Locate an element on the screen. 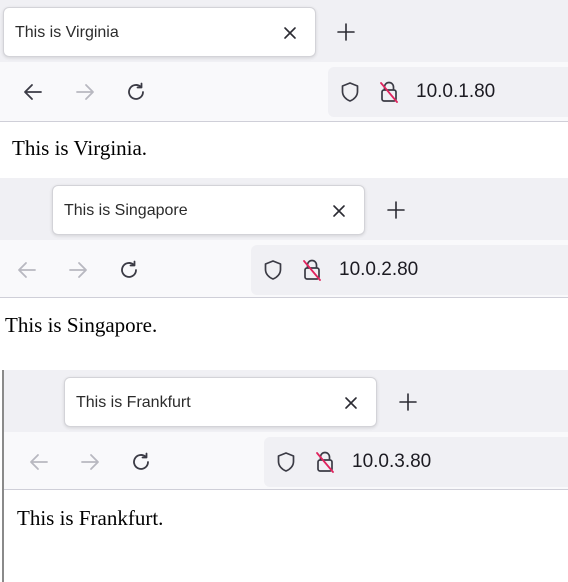 This screenshot has width=568, height=582. tab-singapore: This is Singapore is located at coordinates (208, 210).